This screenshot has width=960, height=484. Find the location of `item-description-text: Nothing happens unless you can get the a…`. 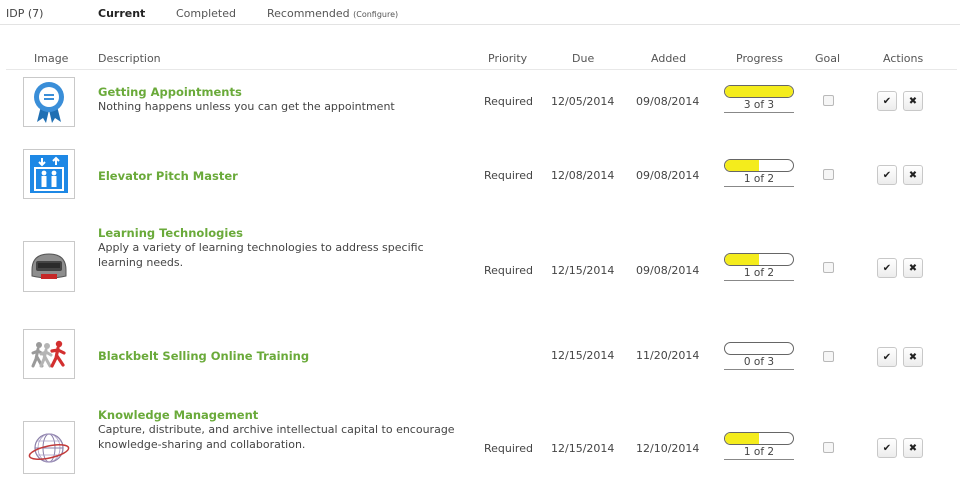

item-description-text: Nothing happens unless you can get the a… is located at coordinates (246, 106).